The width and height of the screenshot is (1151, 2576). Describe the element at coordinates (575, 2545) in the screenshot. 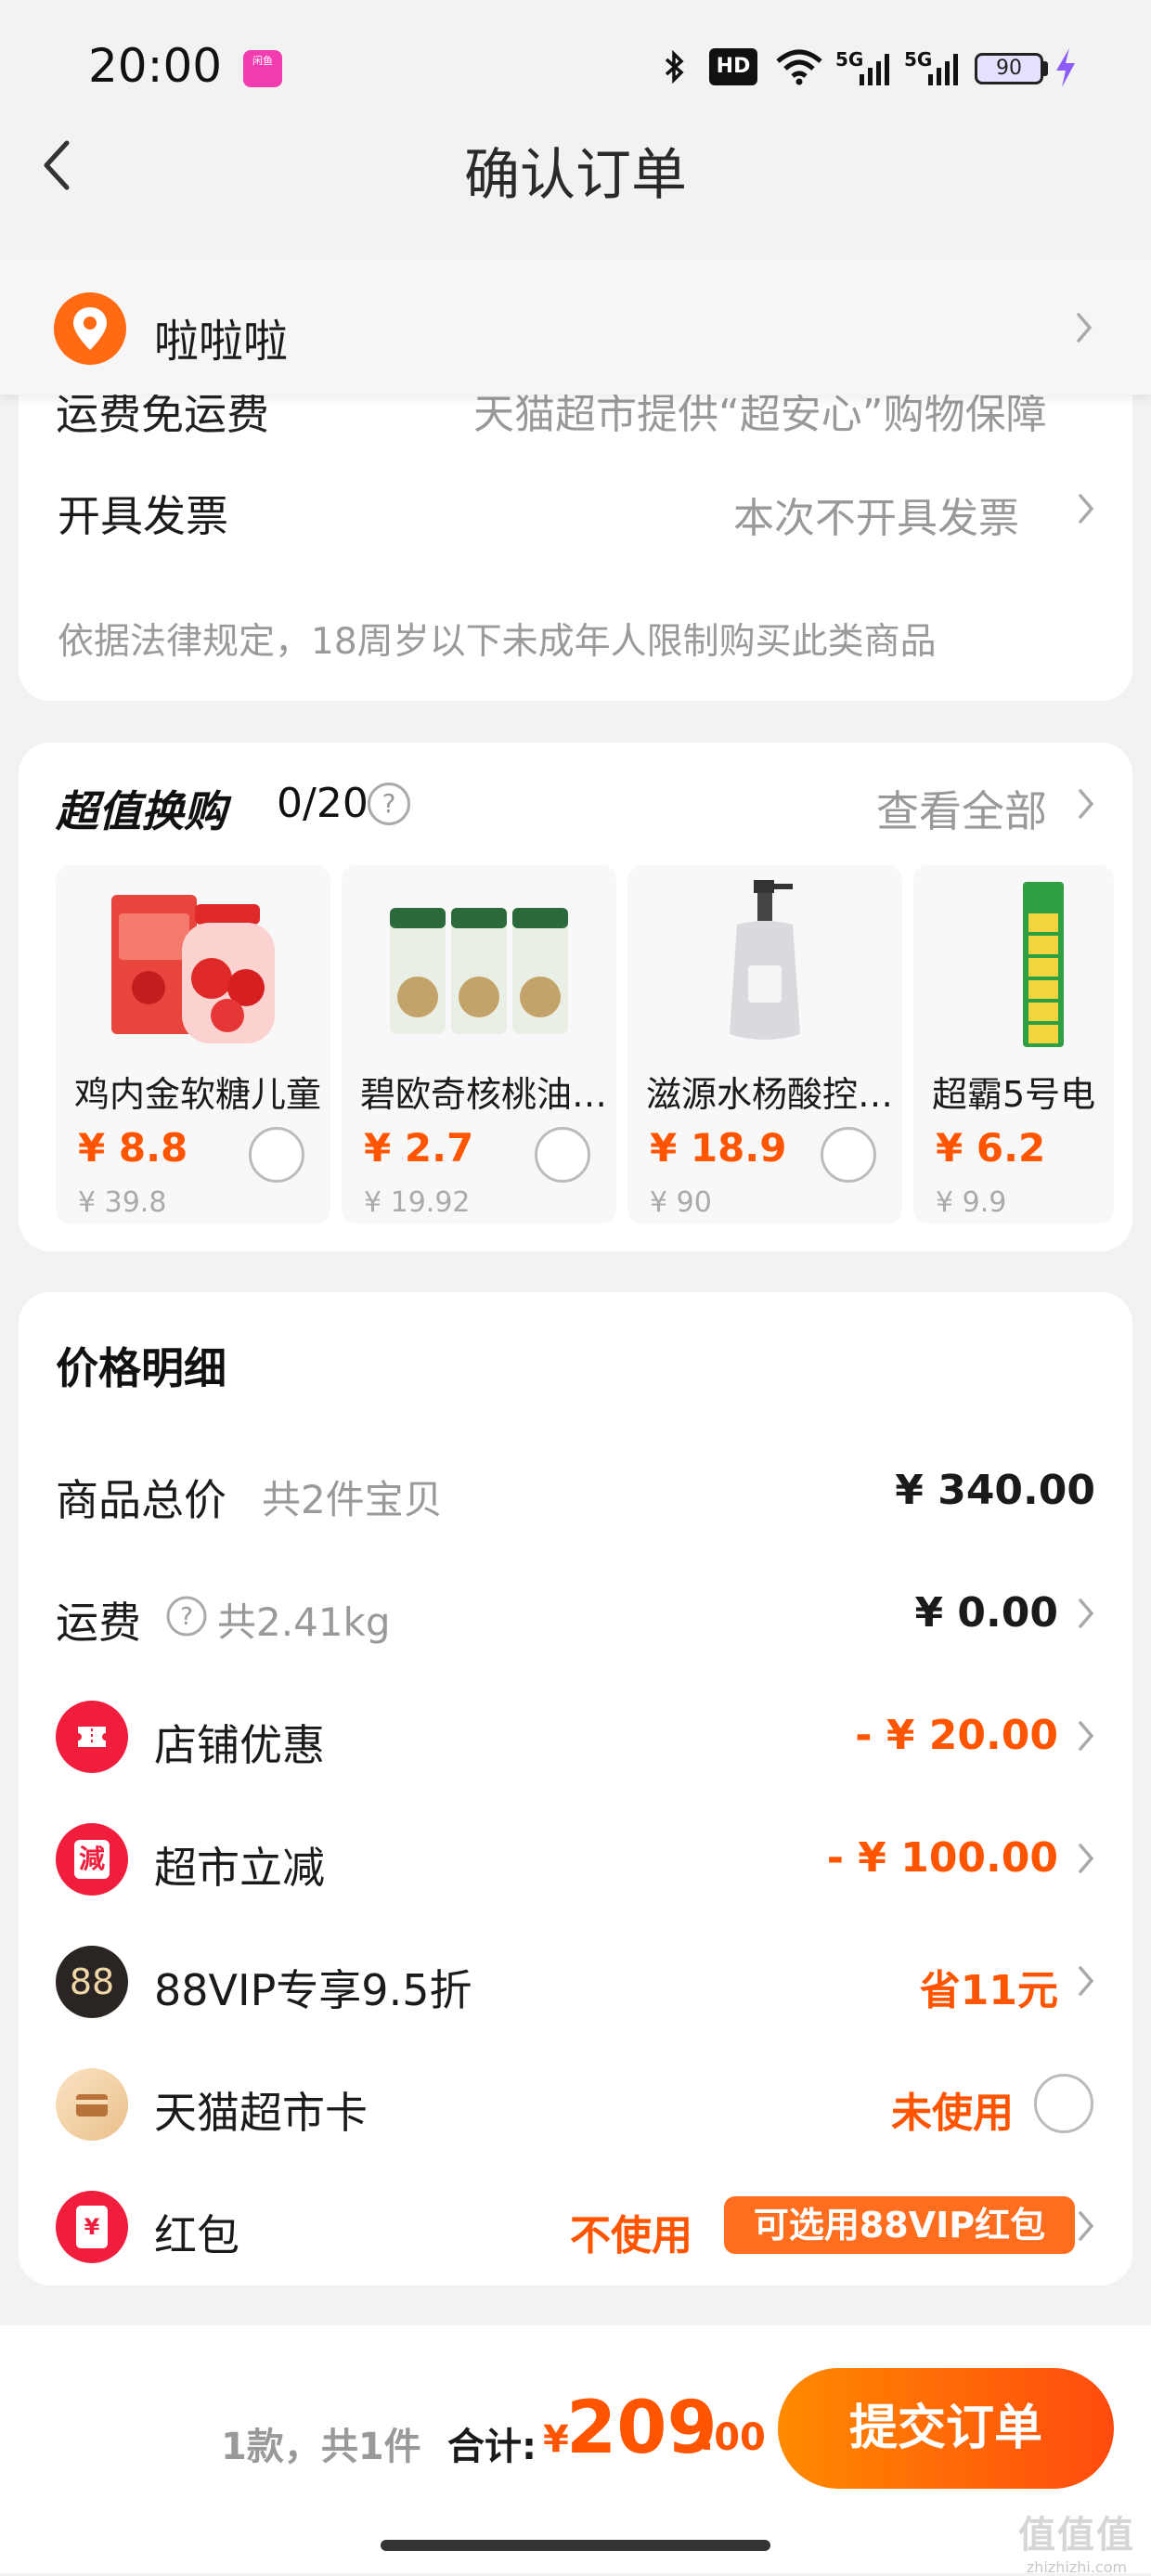

I see `home-indicator` at that location.